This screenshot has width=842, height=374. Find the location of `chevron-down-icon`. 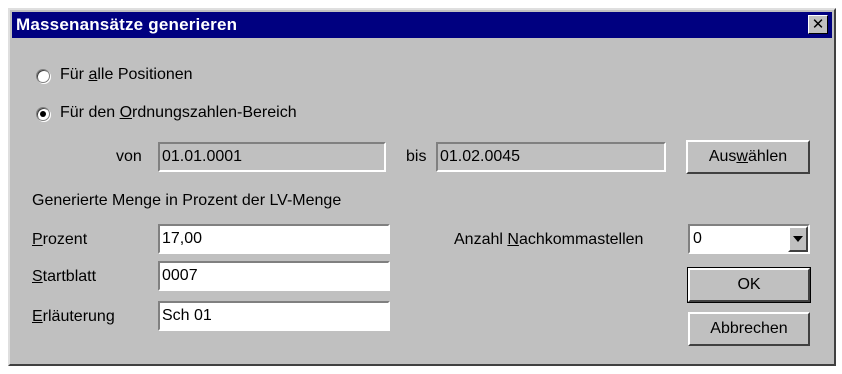

chevron-down-icon is located at coordinates (798, 239).